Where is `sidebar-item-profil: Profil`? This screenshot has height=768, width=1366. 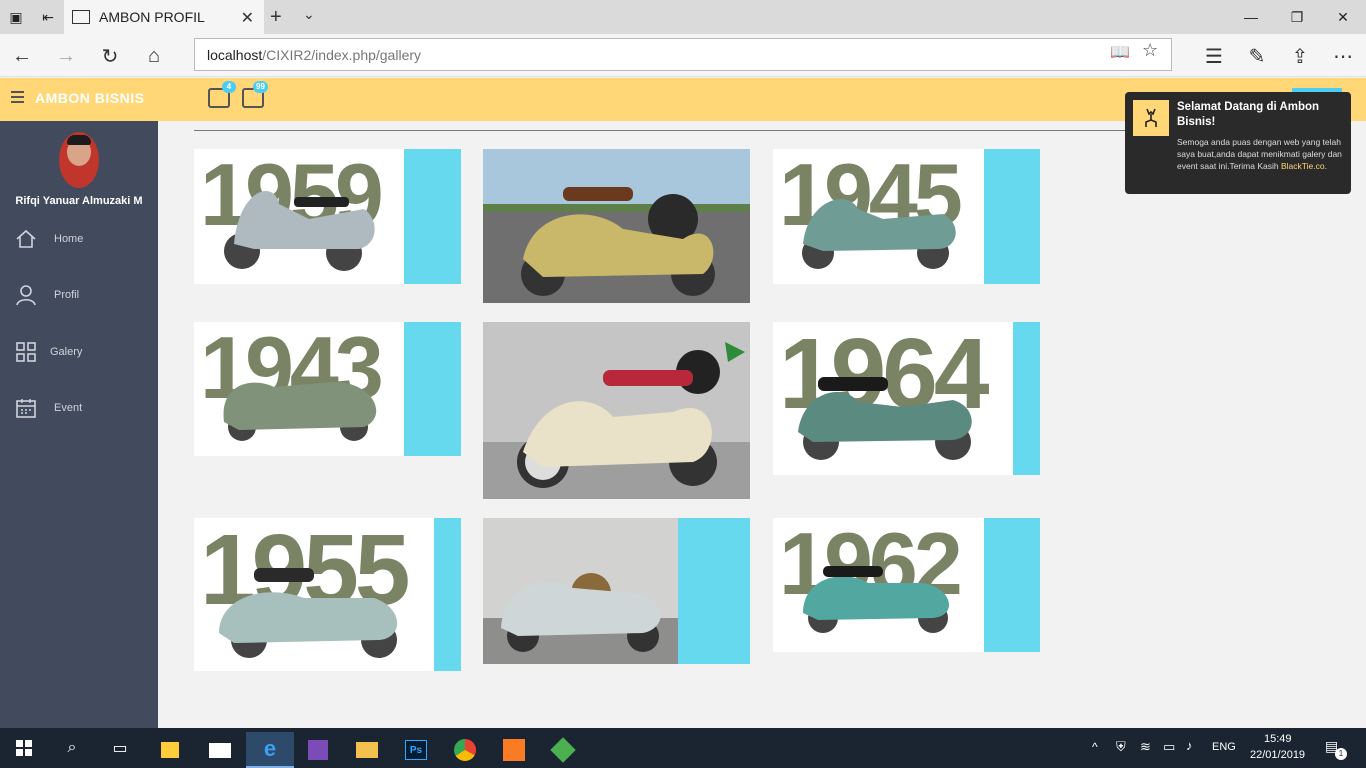
sidebar-item-profil: Profil is located at coordinates (46, 295).